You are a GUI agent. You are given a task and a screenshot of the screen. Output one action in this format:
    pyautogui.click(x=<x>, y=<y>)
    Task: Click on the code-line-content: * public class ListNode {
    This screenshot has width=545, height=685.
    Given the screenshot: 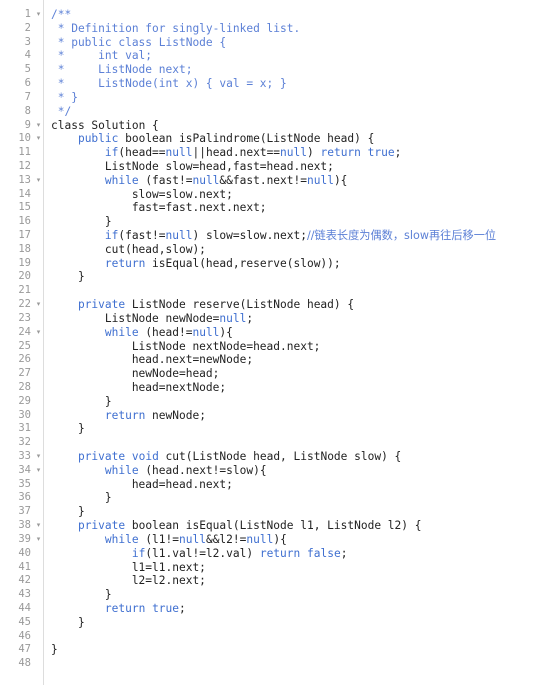 What is the action you would take?
    pyautogui.click(x=294, y=43)
    